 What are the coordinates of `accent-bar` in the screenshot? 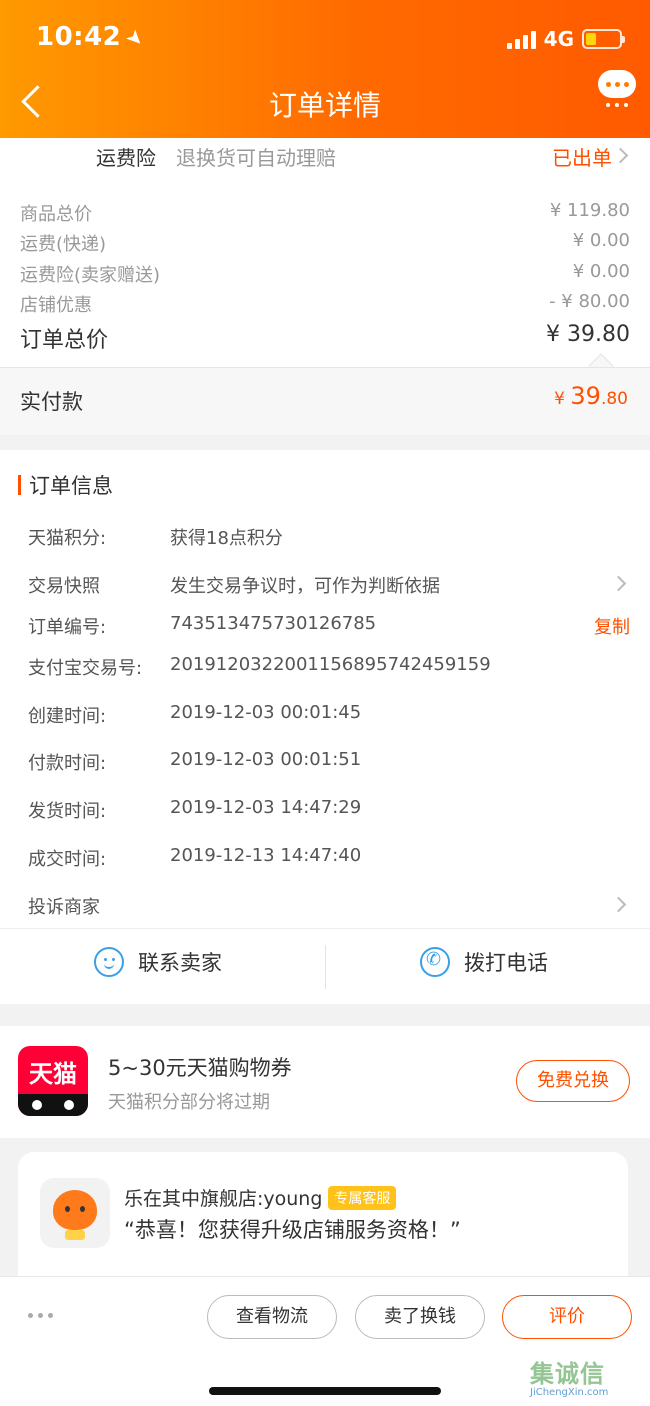 It's located at (19, 485).